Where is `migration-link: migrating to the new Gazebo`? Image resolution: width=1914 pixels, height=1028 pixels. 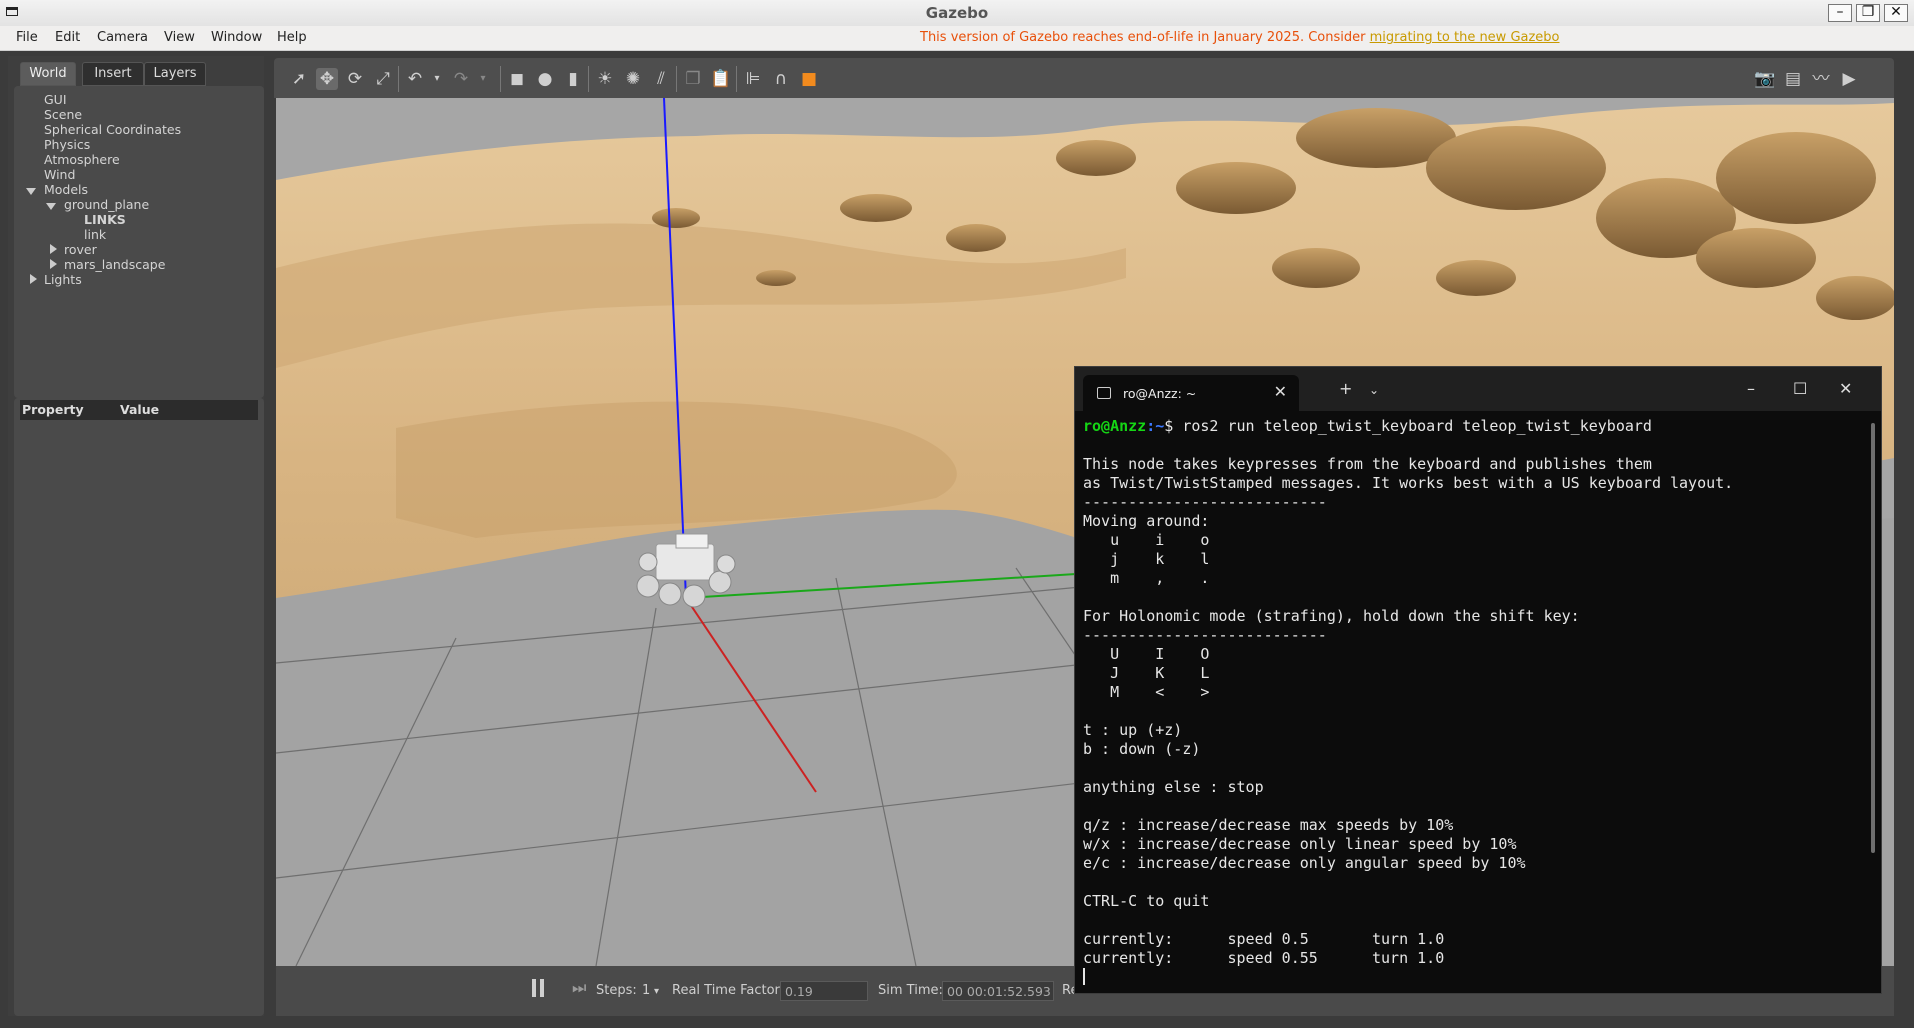 migration-link: migrating to the new Gazebo is located at coordinates (1465, 37).